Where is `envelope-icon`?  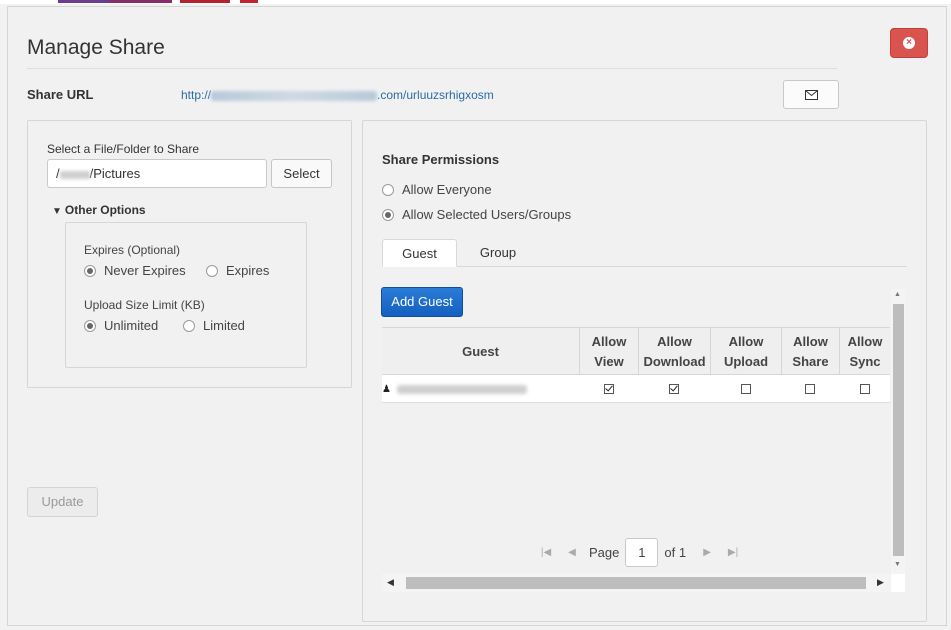
envelope-icon is located at coordinates (811, 94).